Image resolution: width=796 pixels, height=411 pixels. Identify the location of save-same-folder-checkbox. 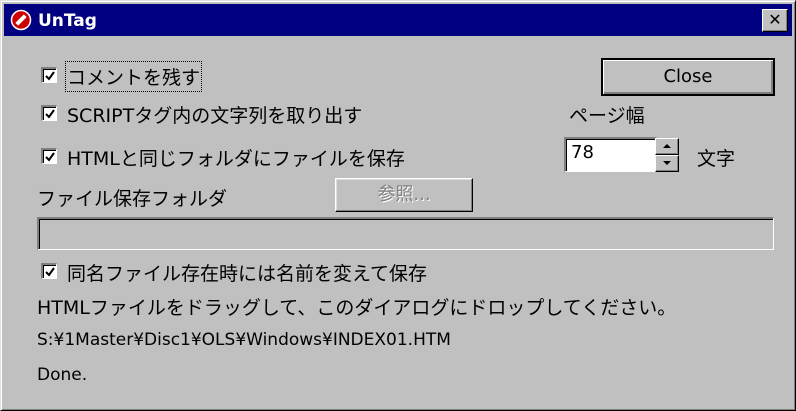
(49, 156).